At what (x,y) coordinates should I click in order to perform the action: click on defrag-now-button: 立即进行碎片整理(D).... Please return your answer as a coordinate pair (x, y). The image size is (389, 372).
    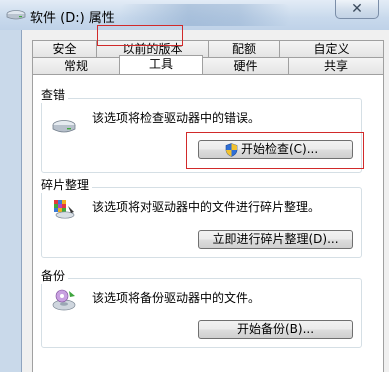
    Looking at the image, I should click on (275, 239).